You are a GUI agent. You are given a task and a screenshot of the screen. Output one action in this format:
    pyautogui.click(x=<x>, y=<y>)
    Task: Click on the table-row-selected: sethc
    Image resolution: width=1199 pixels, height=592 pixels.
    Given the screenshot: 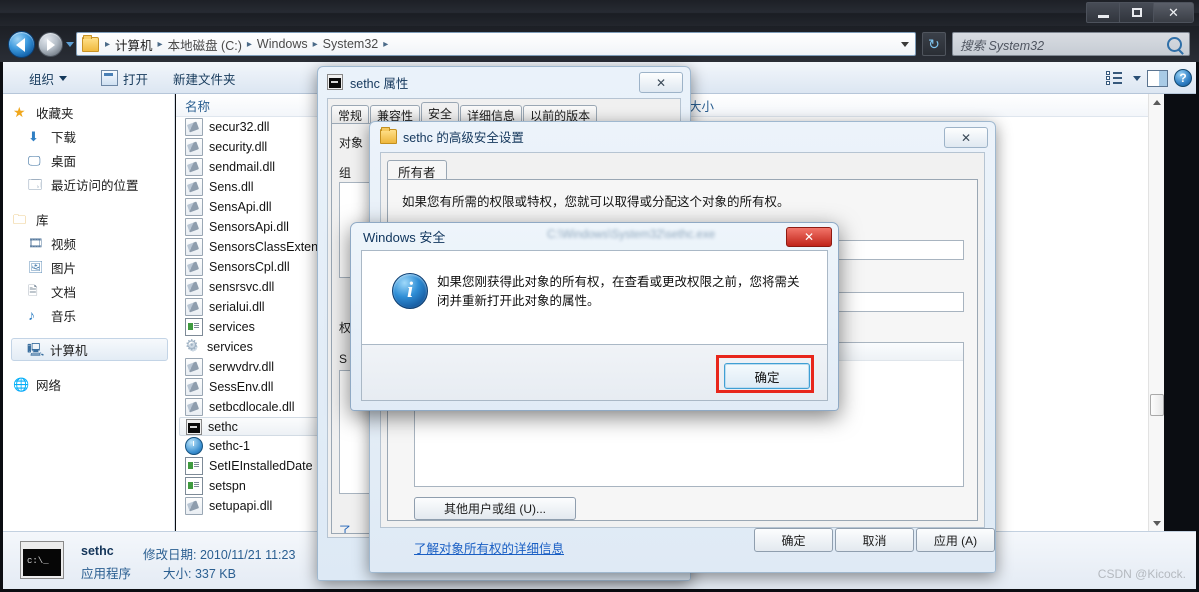 What is the action you would take?
    pyautogui.click(x=249, y=426)
    